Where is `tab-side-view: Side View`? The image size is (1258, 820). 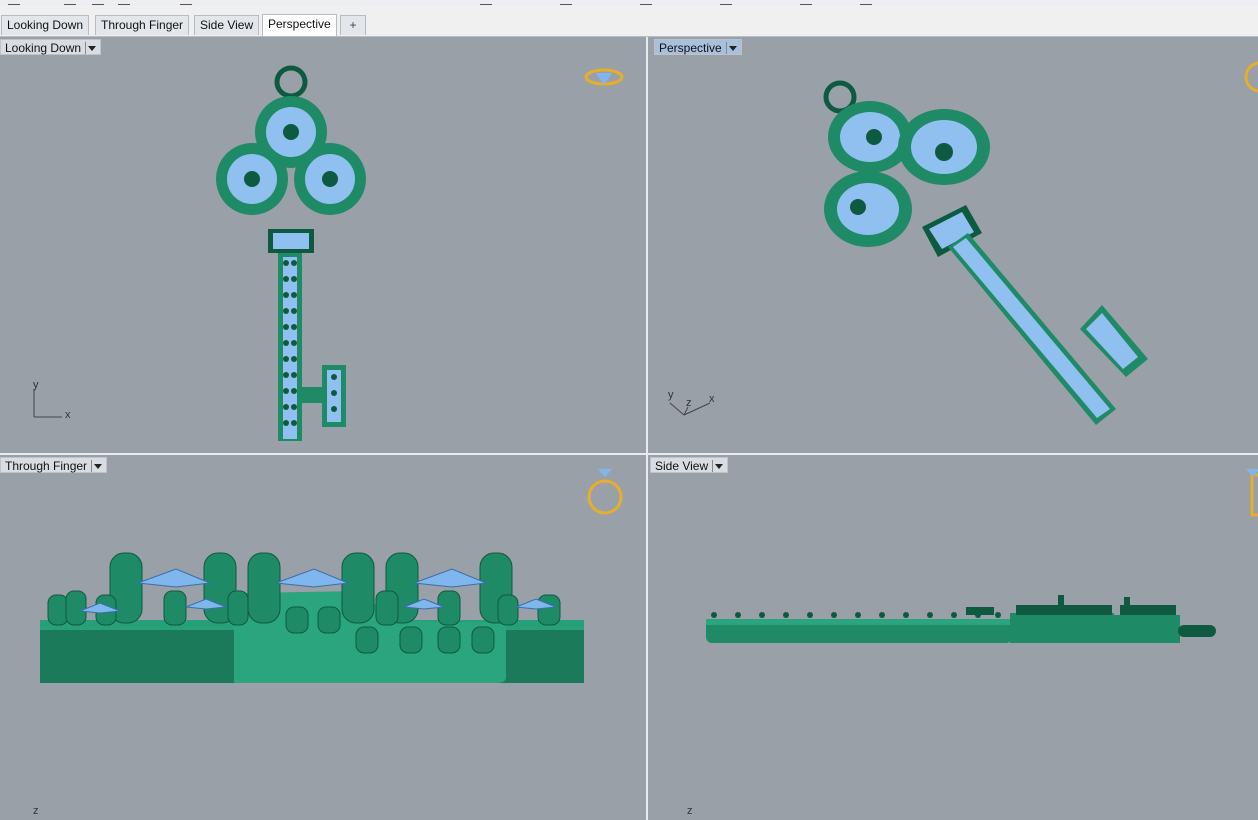 tab-side-view: Side View is located at coordinates (227, 25).